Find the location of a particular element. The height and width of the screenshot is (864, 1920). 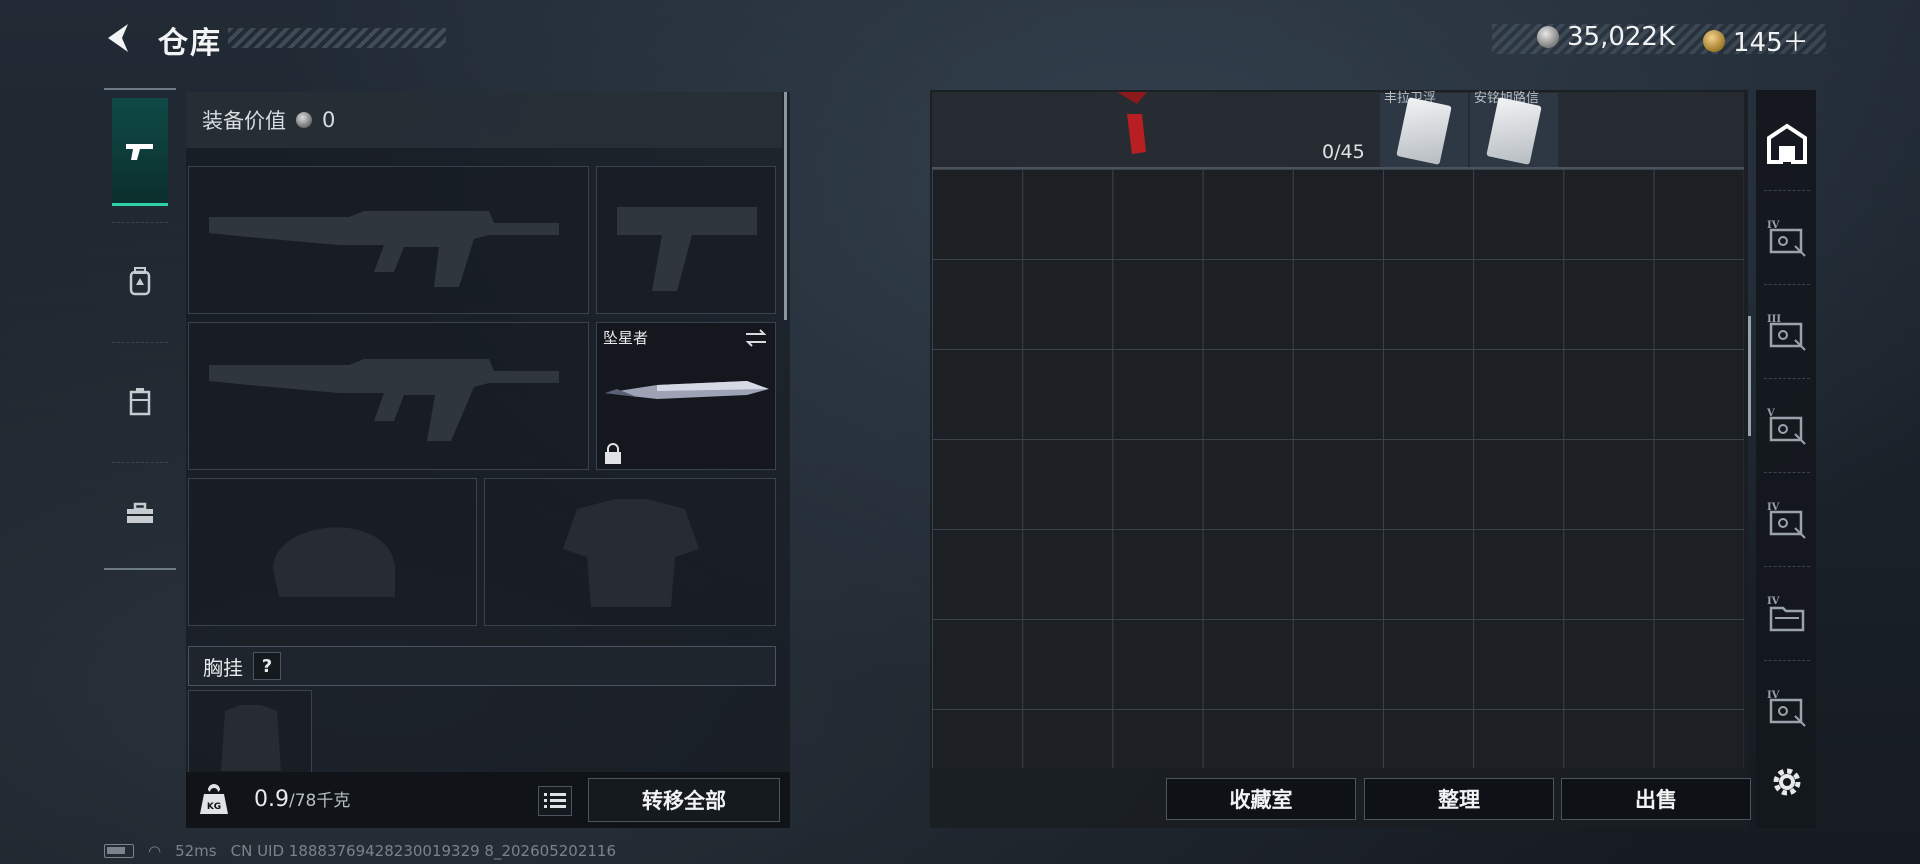

stash-tabs: IV III V IV IV IV is located at coordinates (1786, 459).